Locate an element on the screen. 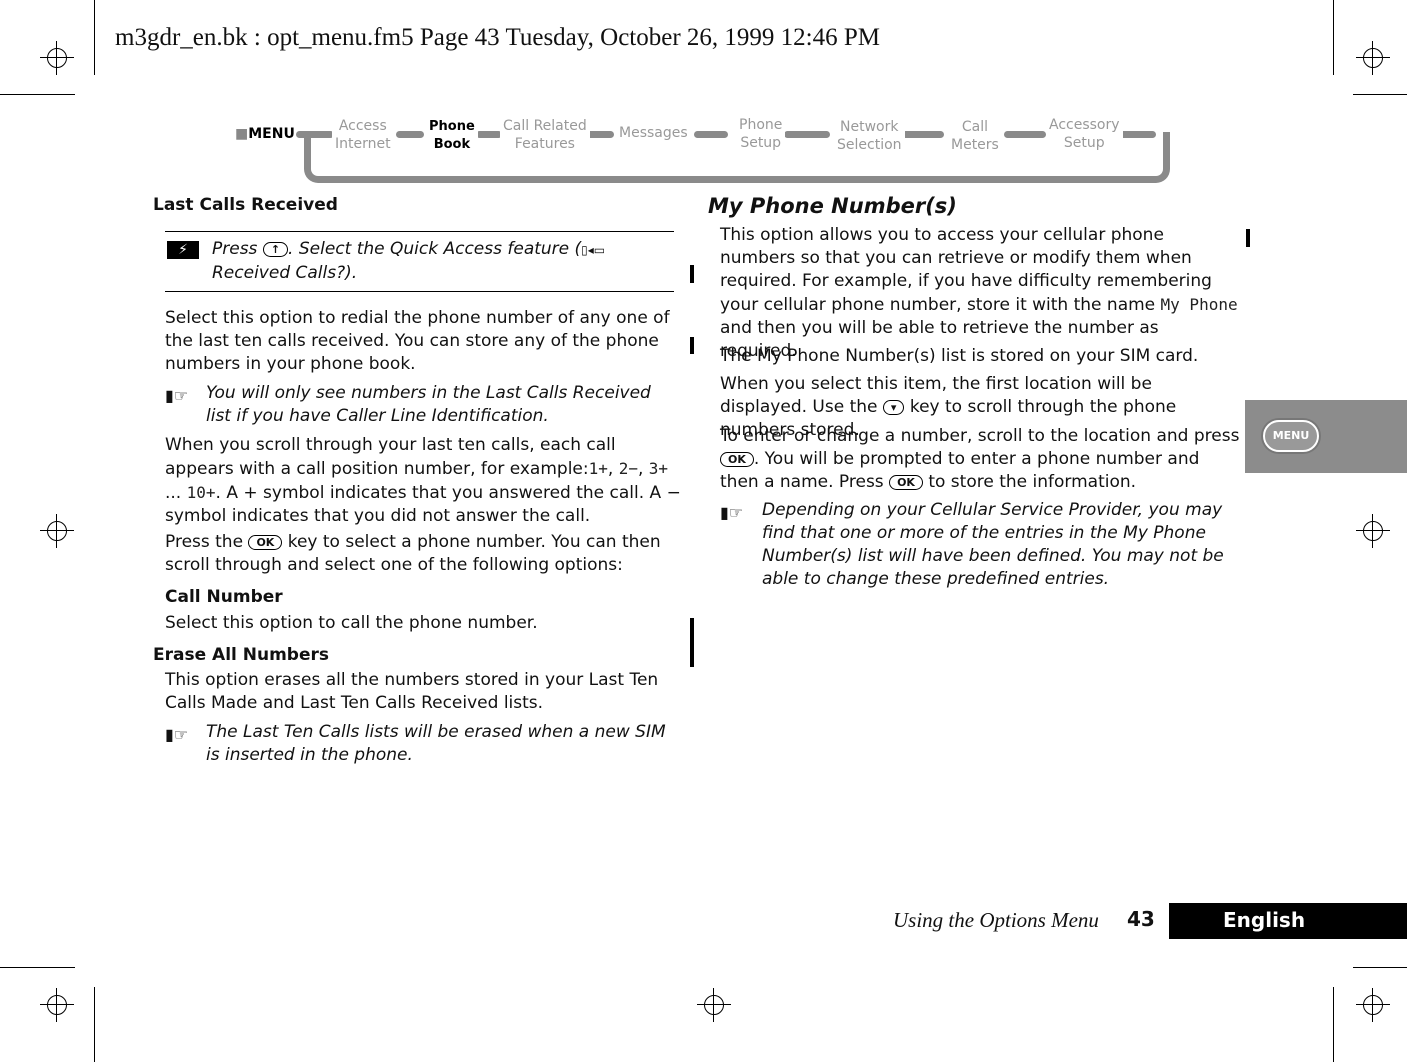  nav-item-phone-setup: Phone Setup is located at coordinates (761, 134).